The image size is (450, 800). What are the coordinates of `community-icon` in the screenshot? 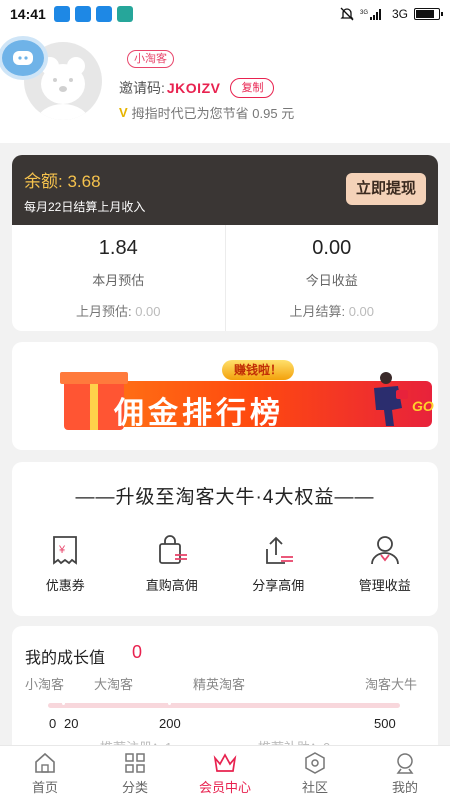 It's located at (315, 763).